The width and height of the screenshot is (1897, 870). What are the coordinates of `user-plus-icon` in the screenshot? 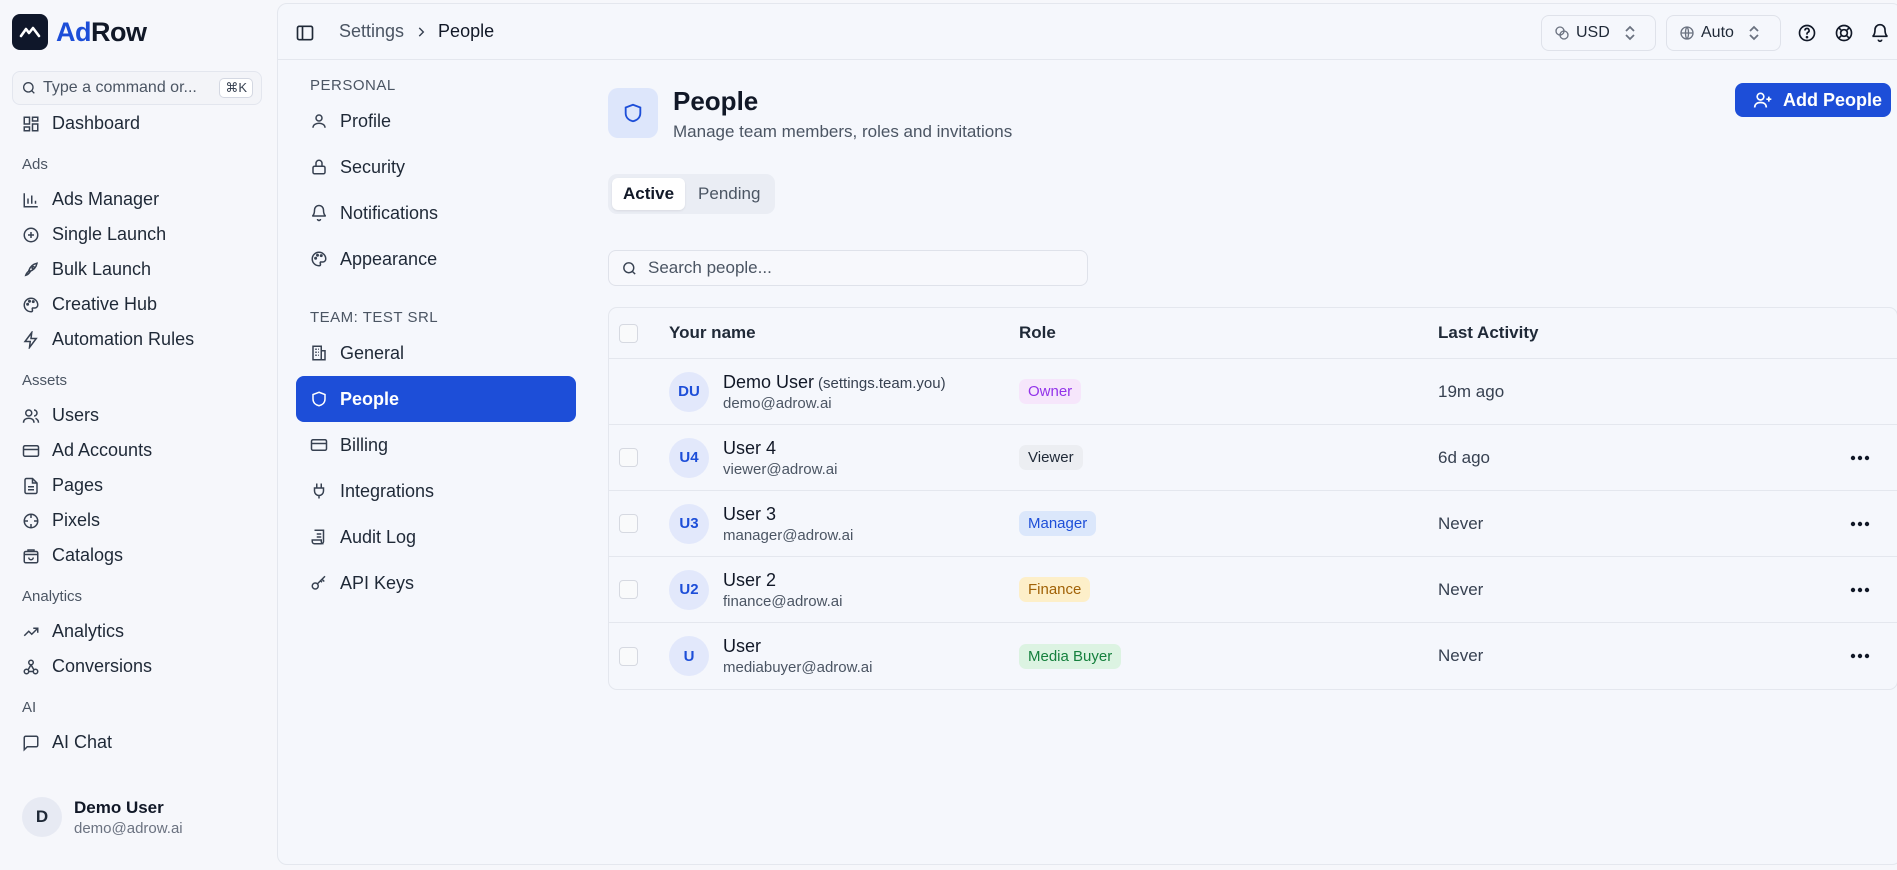 It's located at (1762, 100).